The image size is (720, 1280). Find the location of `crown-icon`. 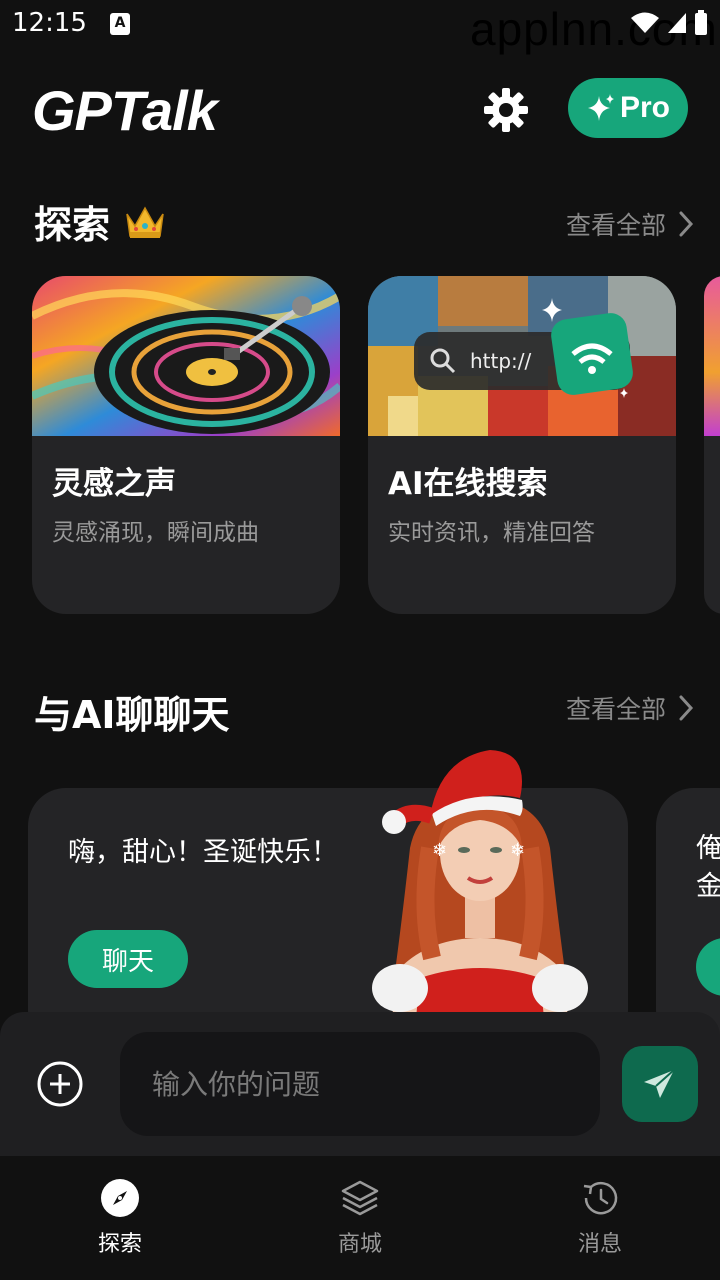

crown-icon is located at coordinates (145, 222).